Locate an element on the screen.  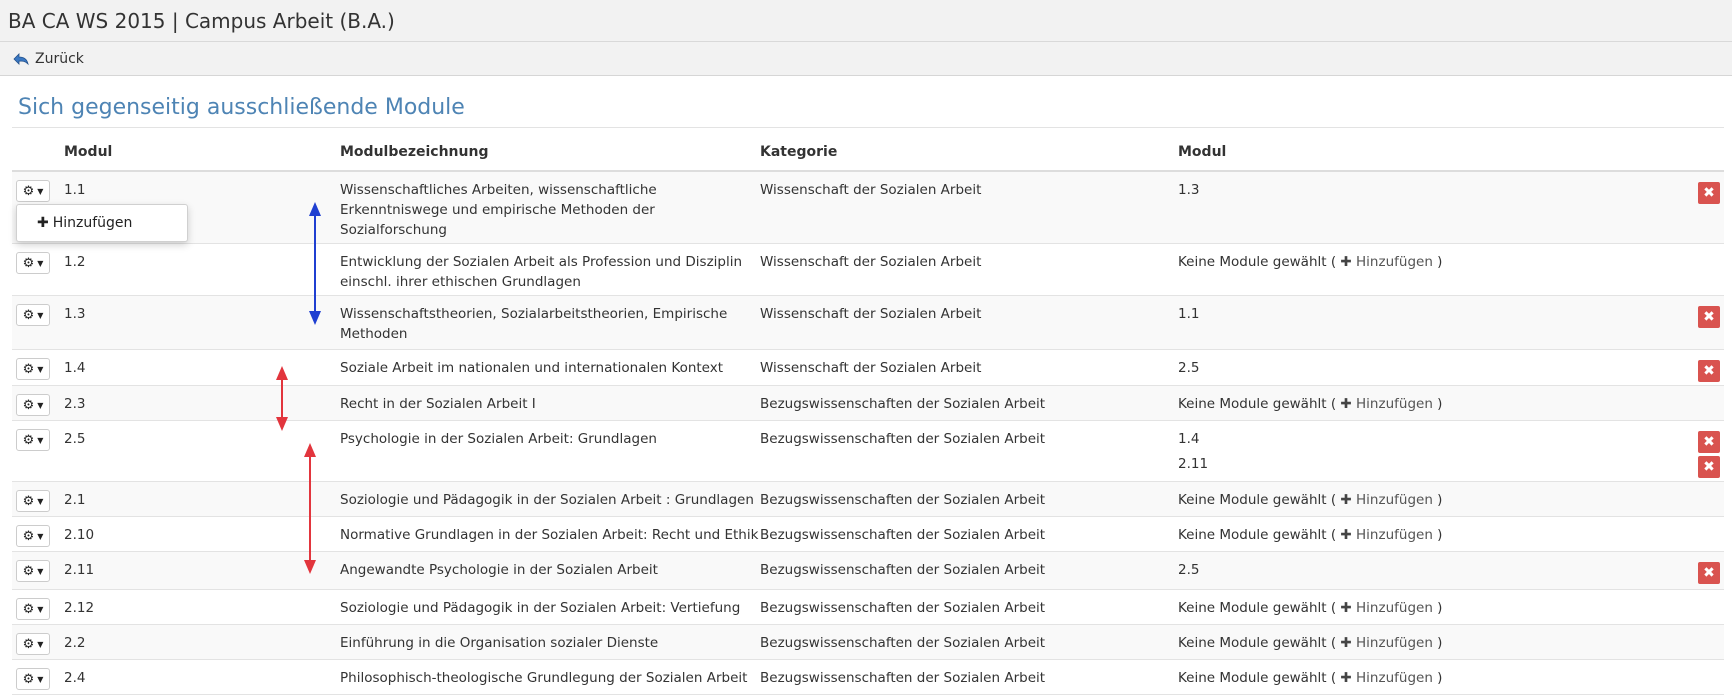
actions-dropdown-add: ✚ Hinzufügen is located at coordinates (102, 223).